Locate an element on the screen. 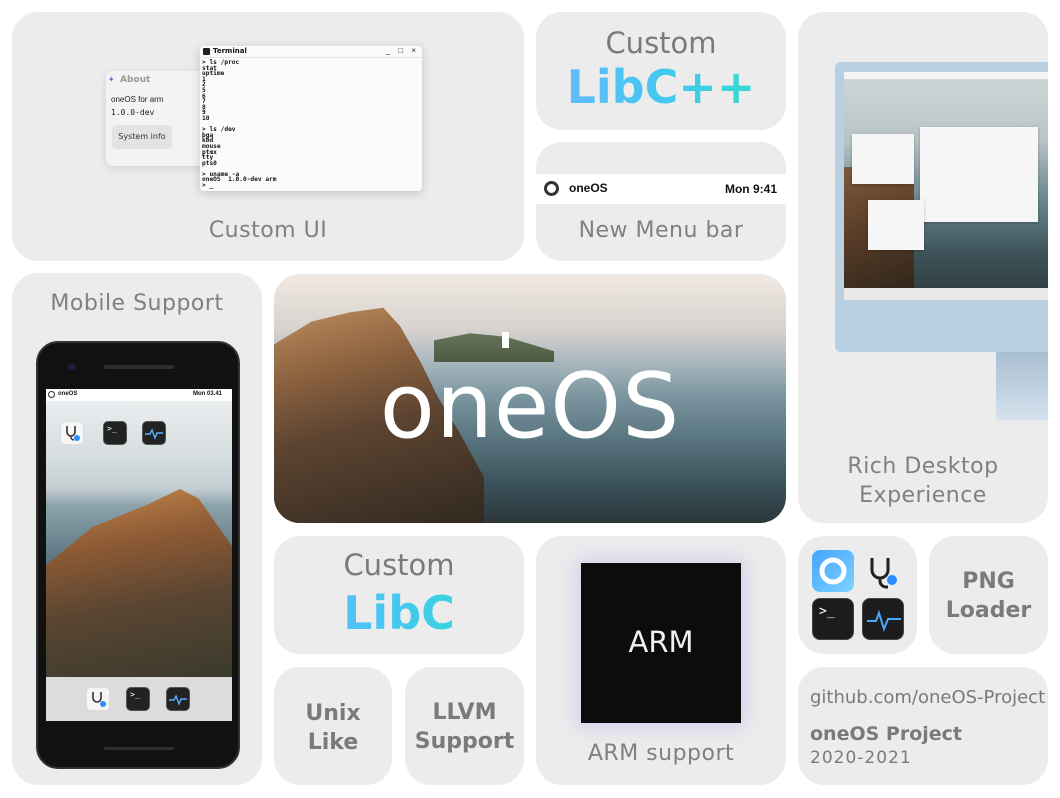 This screenshot has width=1060, height=798. about-window-title: About is located at coordinates (135, 80).